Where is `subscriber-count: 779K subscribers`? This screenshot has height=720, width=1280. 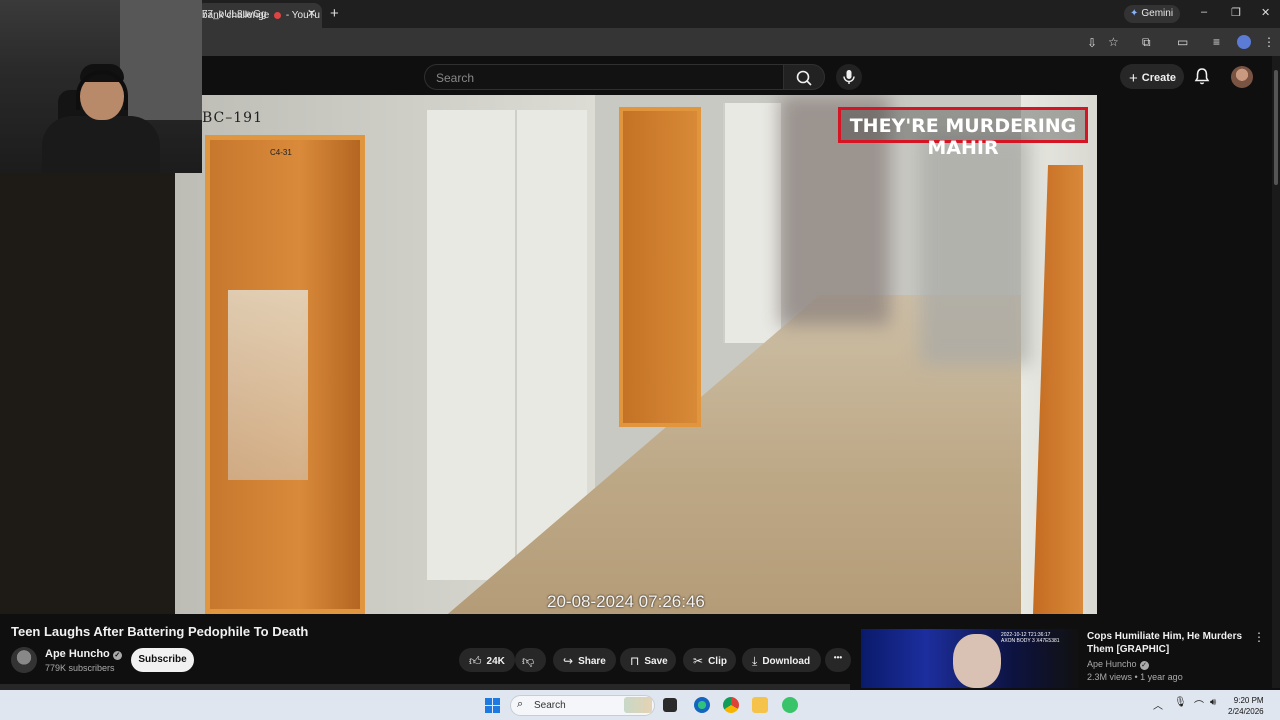 subscriber-count: 779K subscribers is located at coordinates (80, 668).